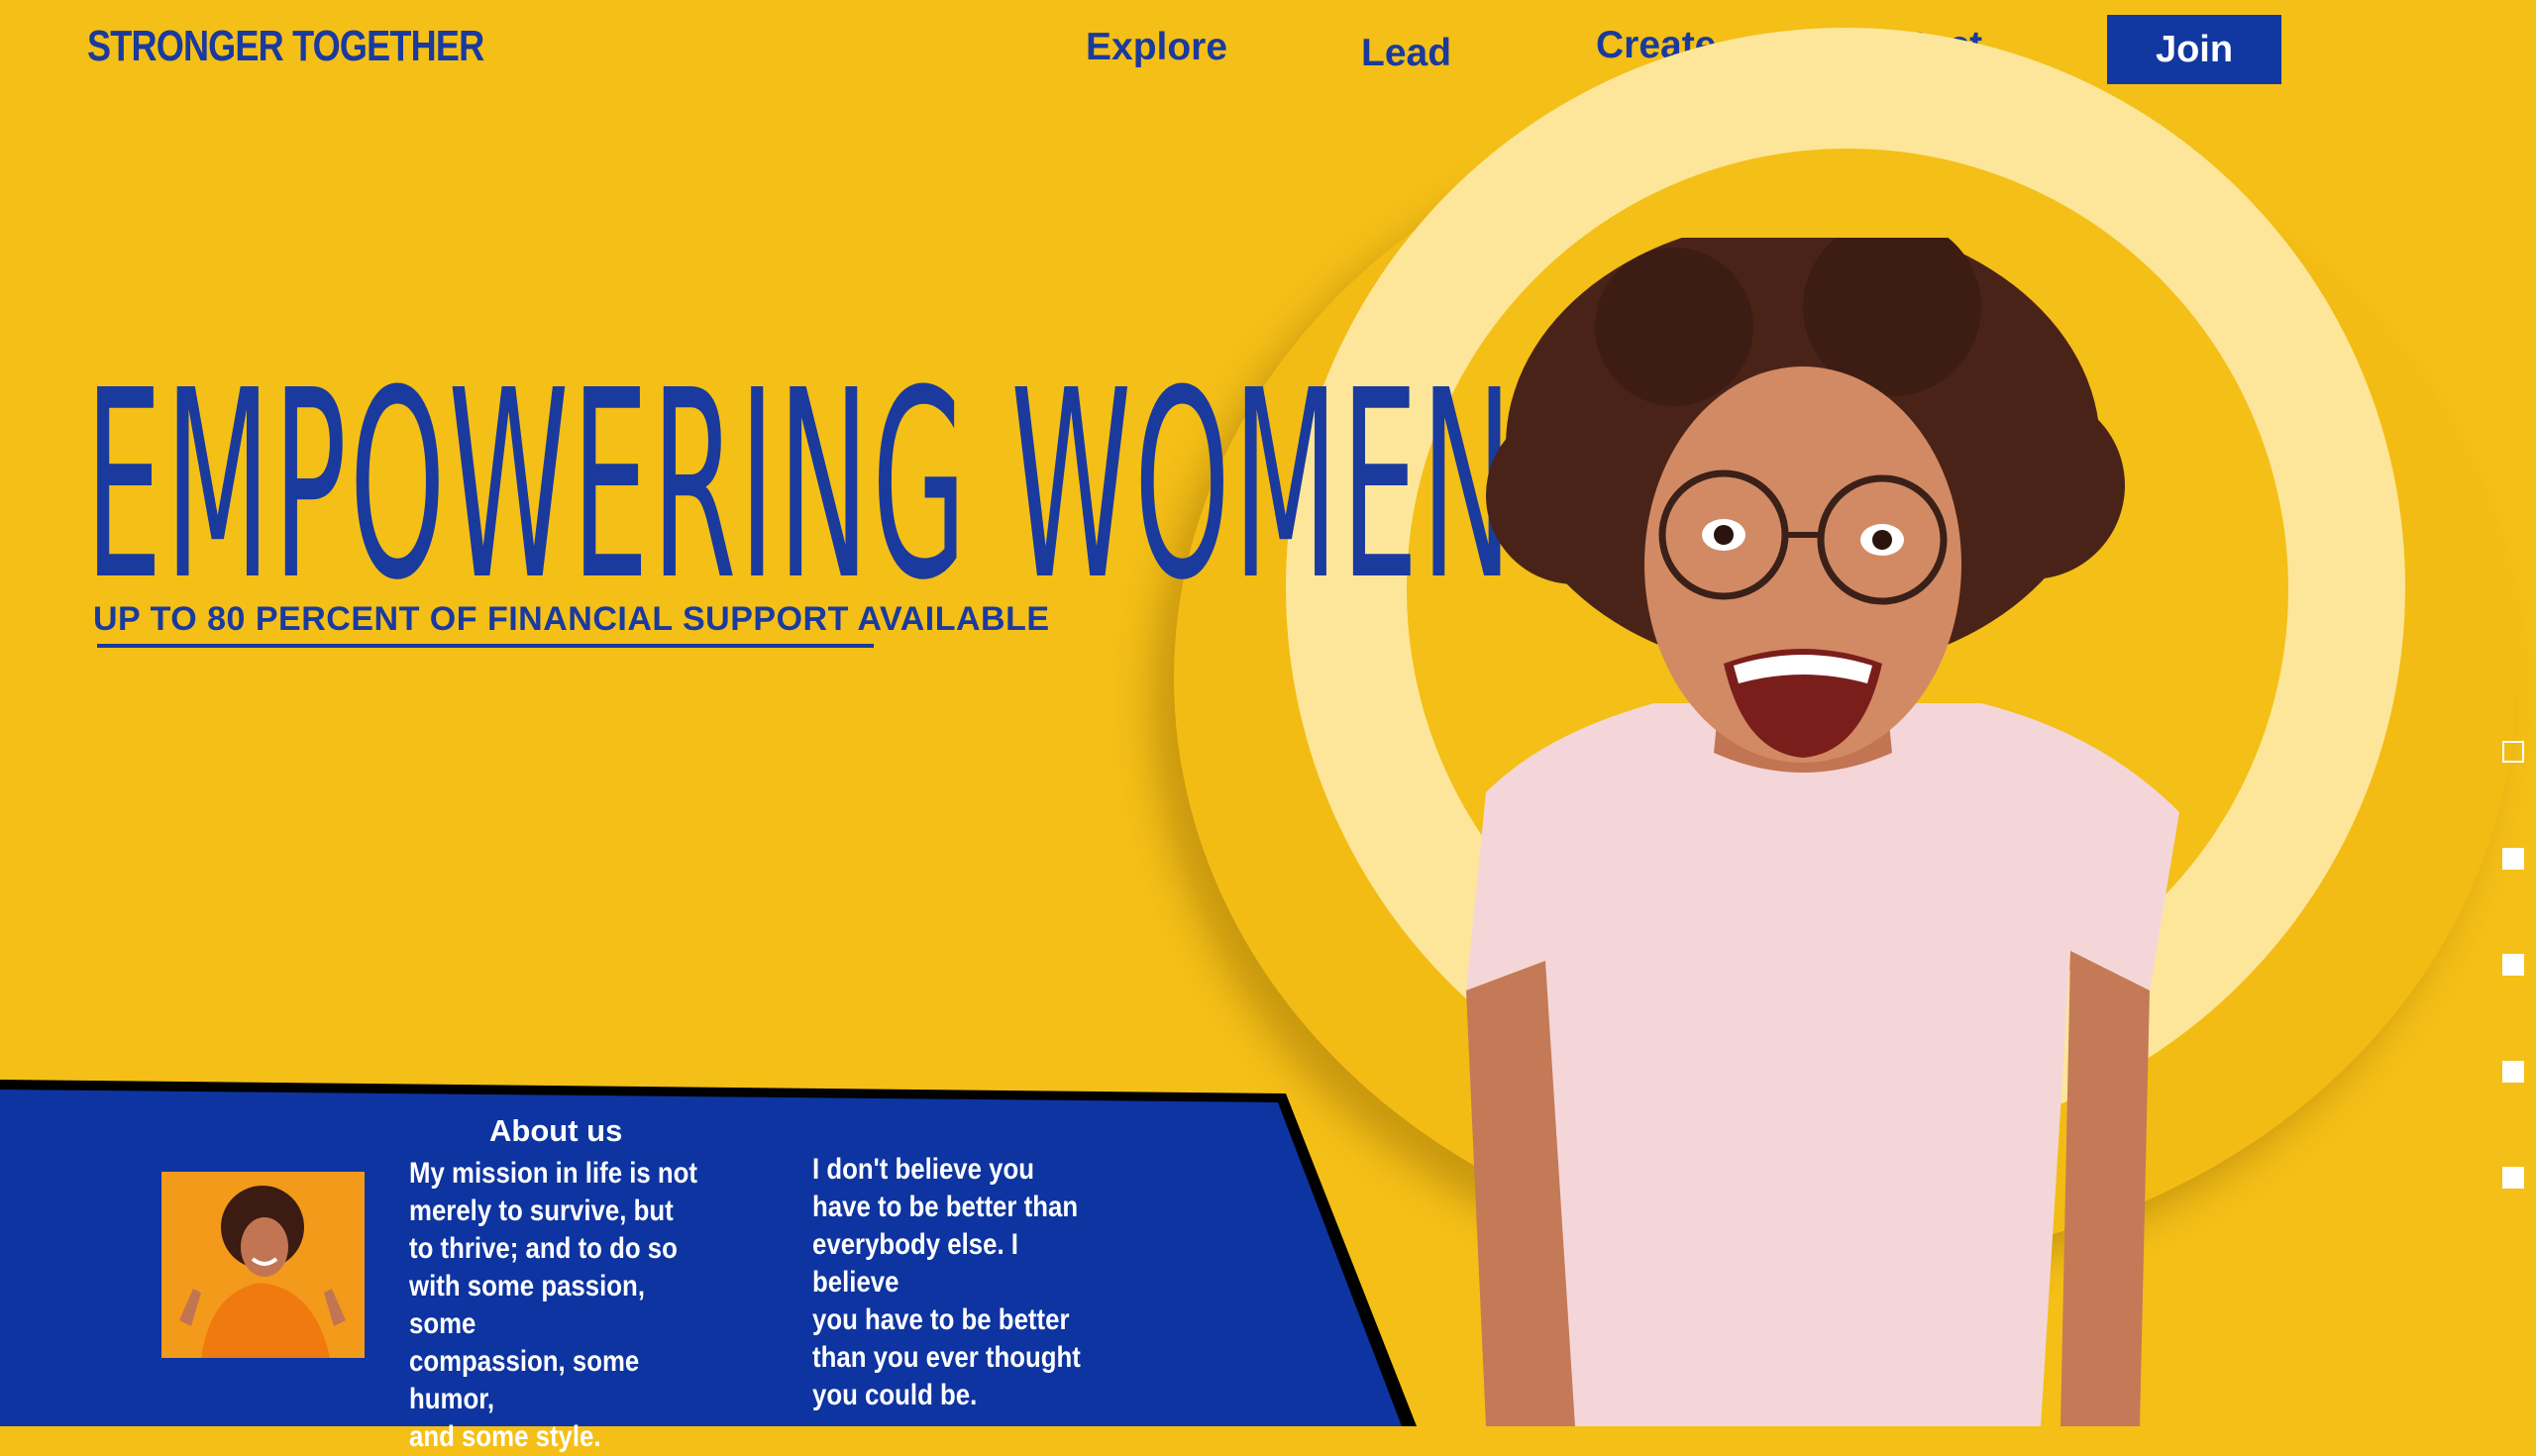  What do you see at coordinates (524, 1380) in the screenshot?
I see `text-line: compassion, some humor,` at bounding box center [524, 1380].